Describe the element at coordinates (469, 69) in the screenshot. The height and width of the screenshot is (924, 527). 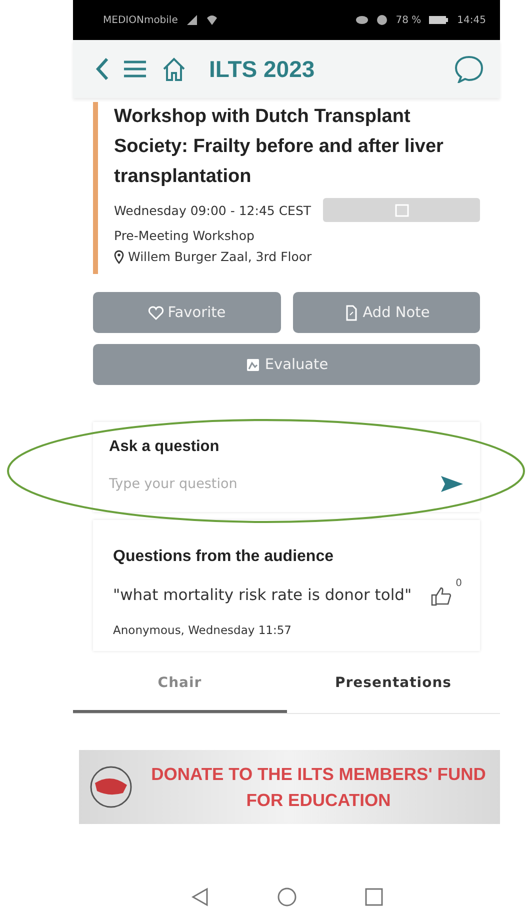
I see `chat-icon` at that location.